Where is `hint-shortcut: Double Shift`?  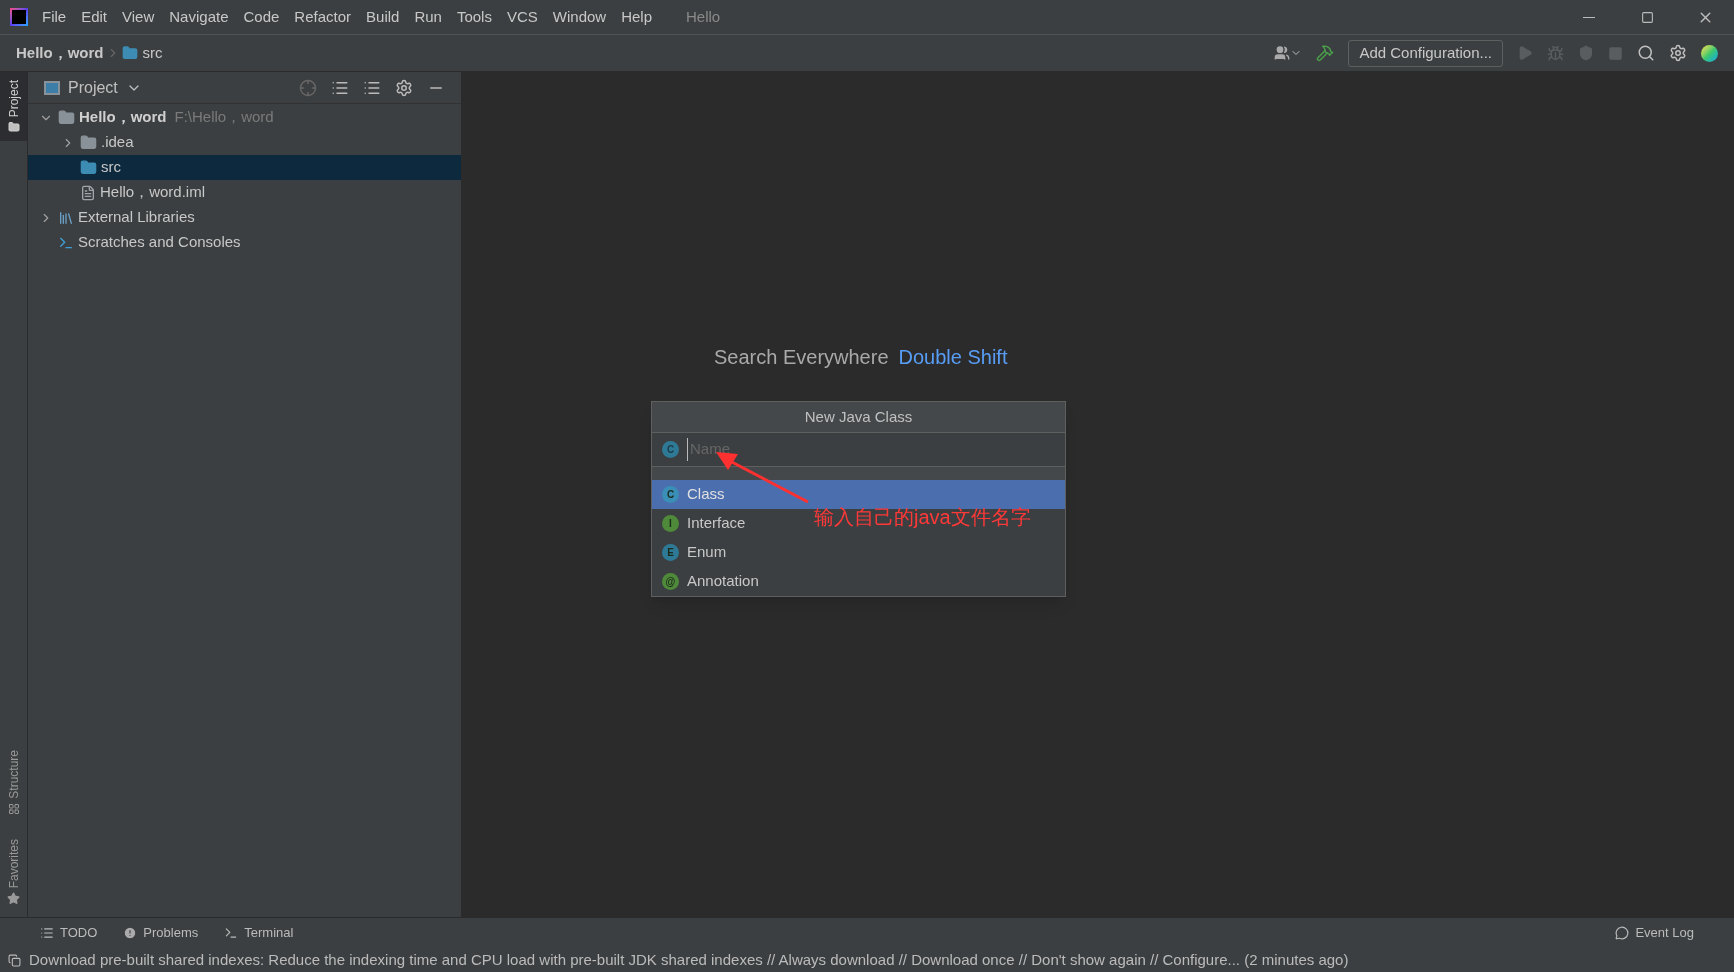 hint-shortcut: Double Shift is located at coordinates (953, 357).